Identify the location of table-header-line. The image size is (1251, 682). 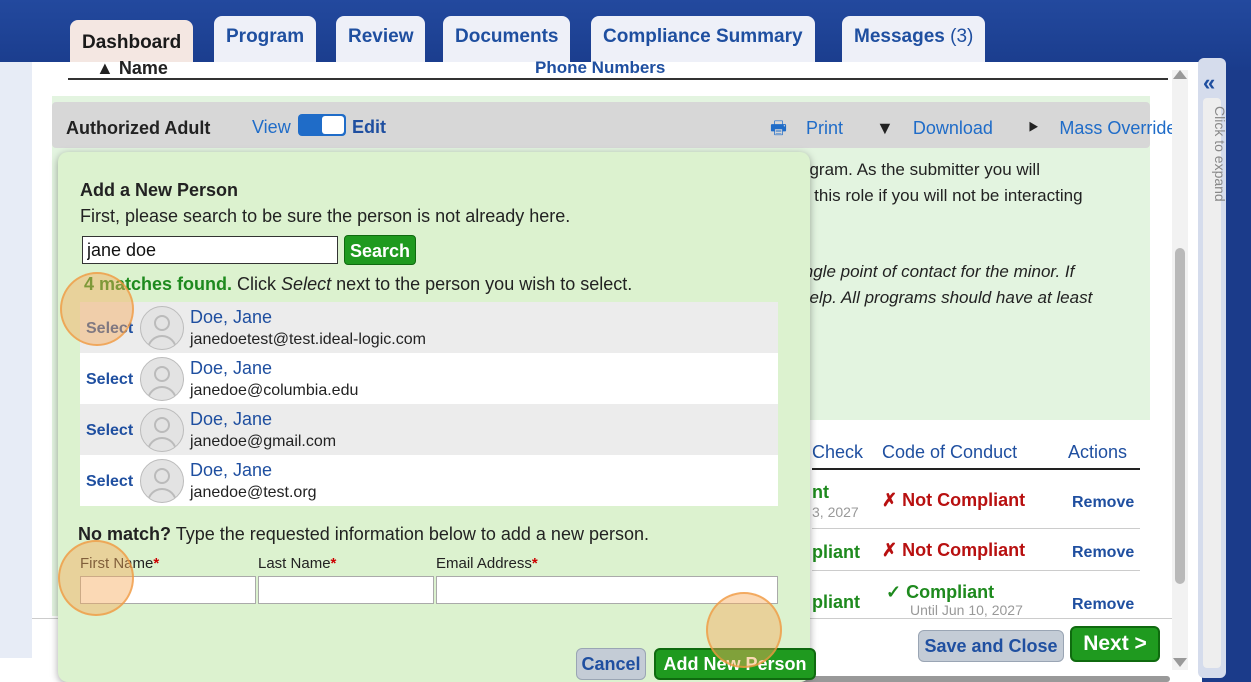
(976, 469).